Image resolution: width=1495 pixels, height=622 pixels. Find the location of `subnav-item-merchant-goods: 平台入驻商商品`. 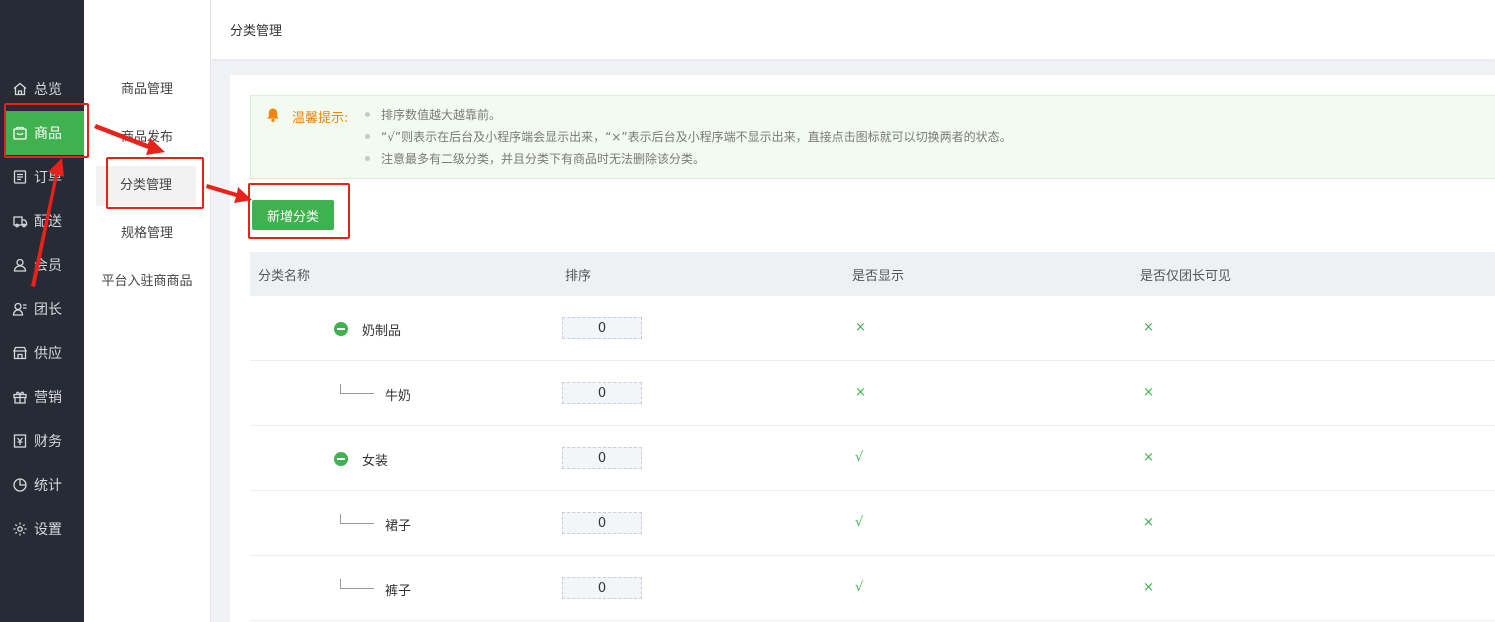

subnav-item-merchant-goods: 平台入驻商商品 is located at coordinates (147, 282).